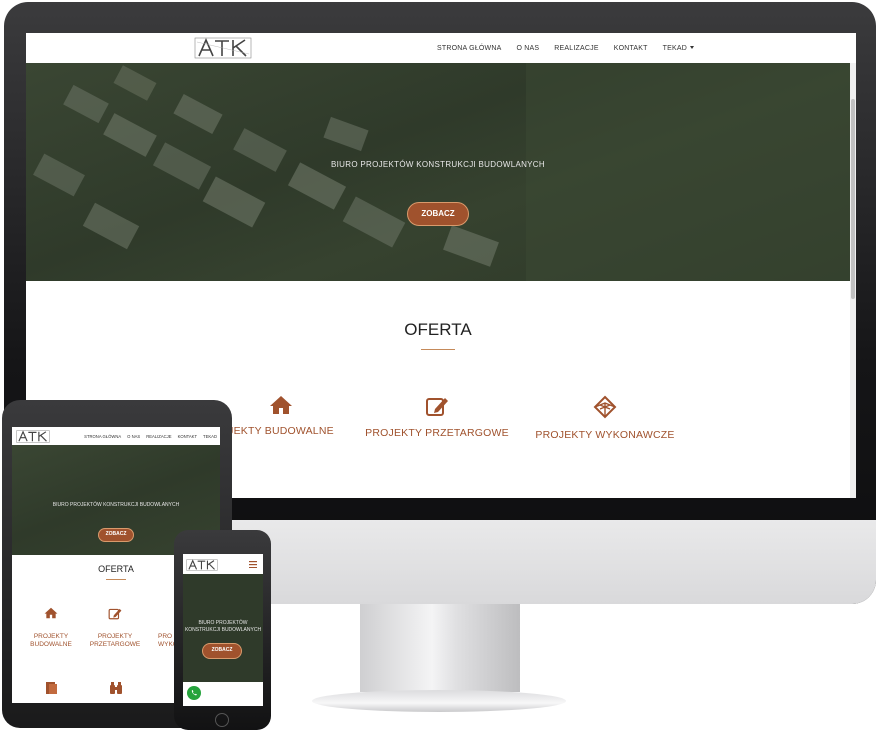 This screenshot has width=883, height=731. Describe the element at coordinates (223, 694) in the screenshot. I see `phone-bottom-bar` at that location.